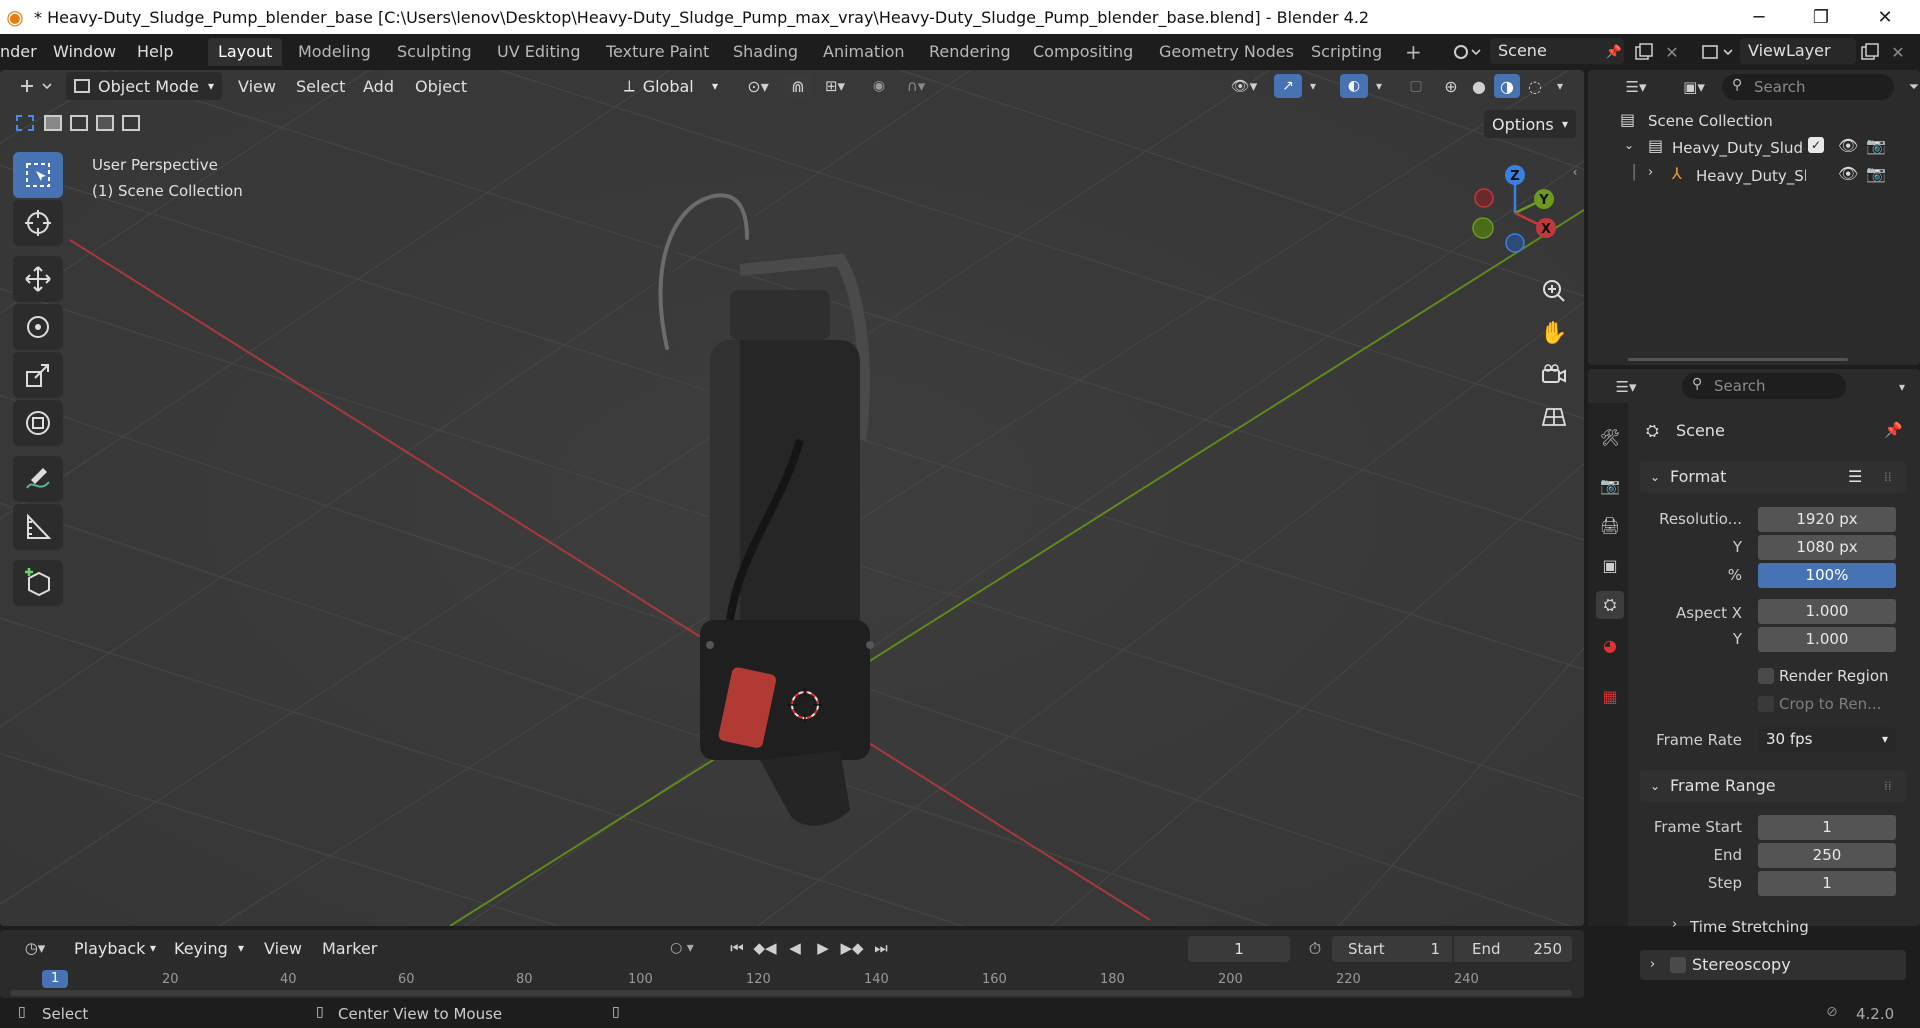 The image size is (1920, 1028). What do you see at coordinates (1554, 333) in the screenshot?
I see `pan-hand-icon: ✋` at bounding box center [1554, 333].